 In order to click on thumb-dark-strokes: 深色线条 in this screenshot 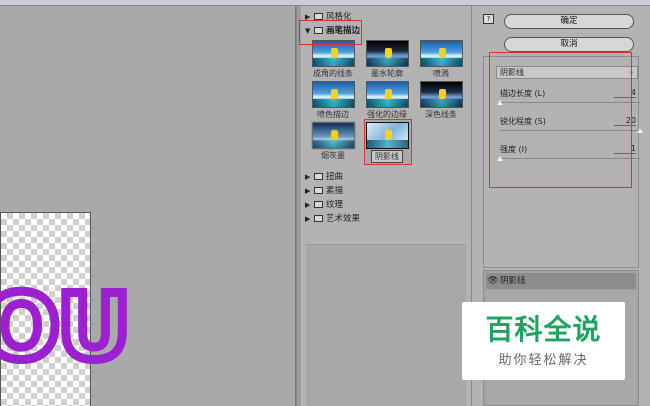, I will do `click(441, 100)`.